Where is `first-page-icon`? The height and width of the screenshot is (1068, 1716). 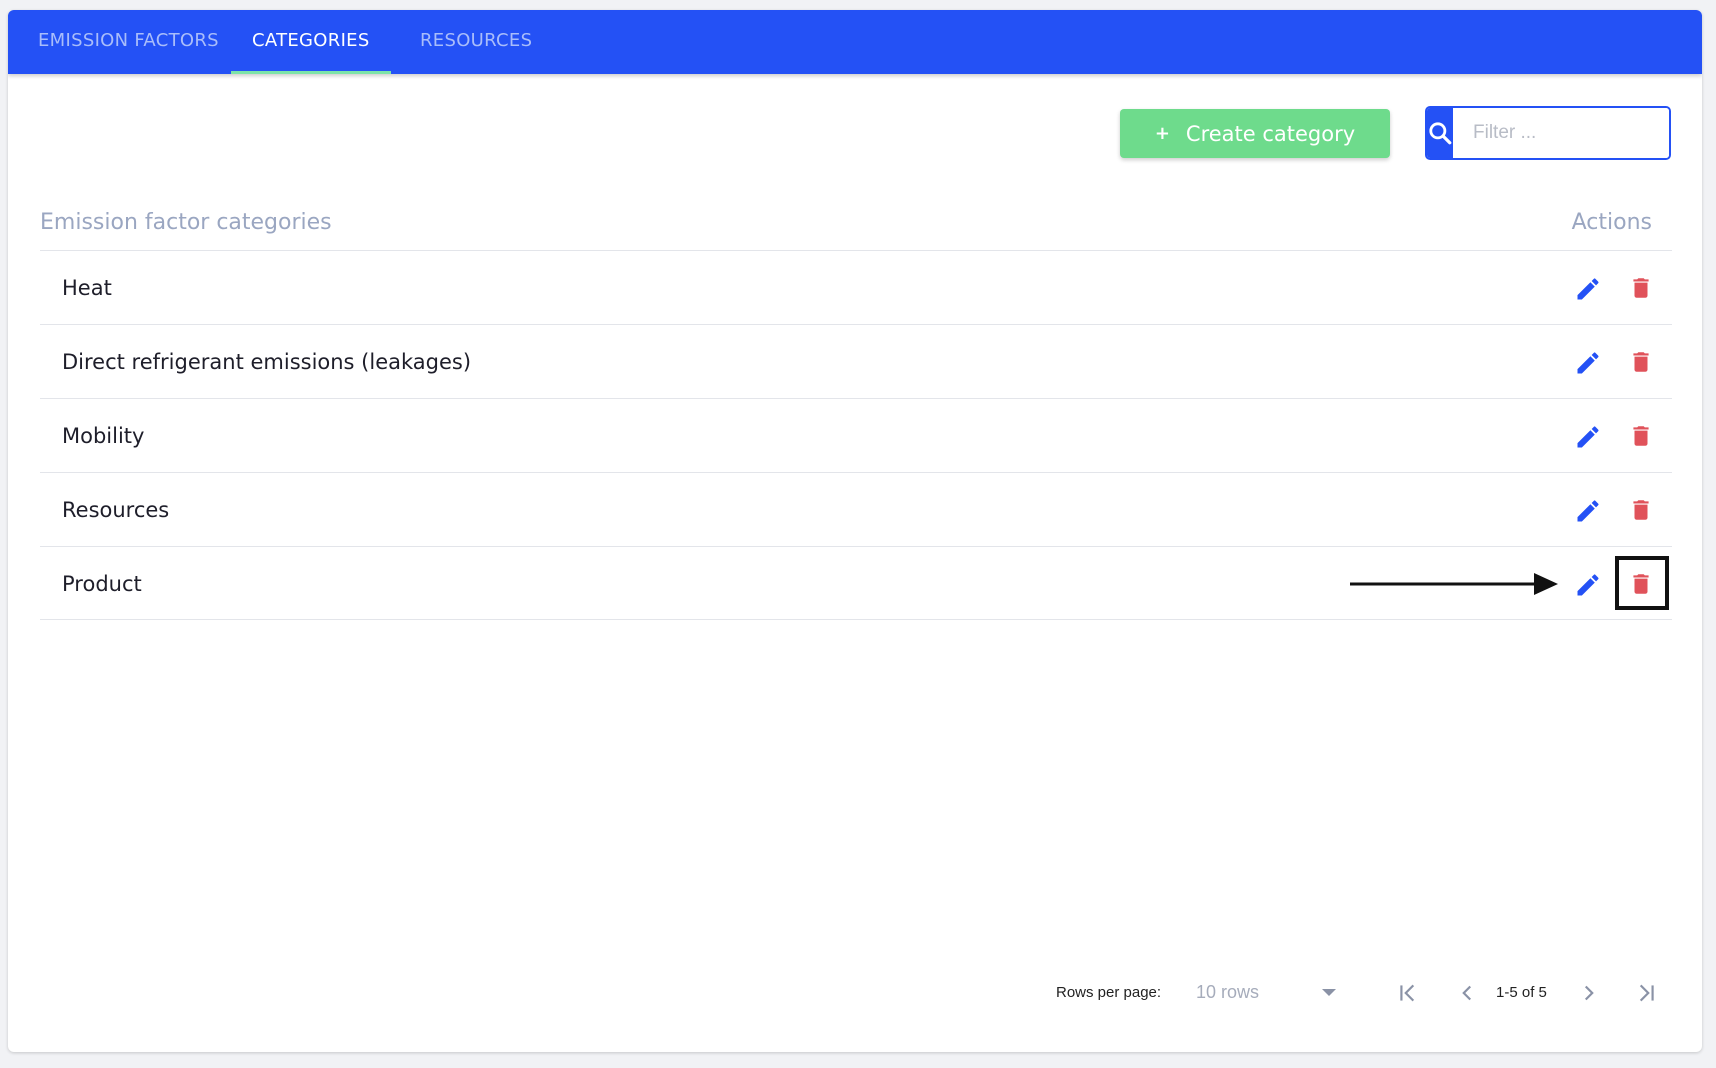 first-page-icon is located at coordinates (1409, 993).